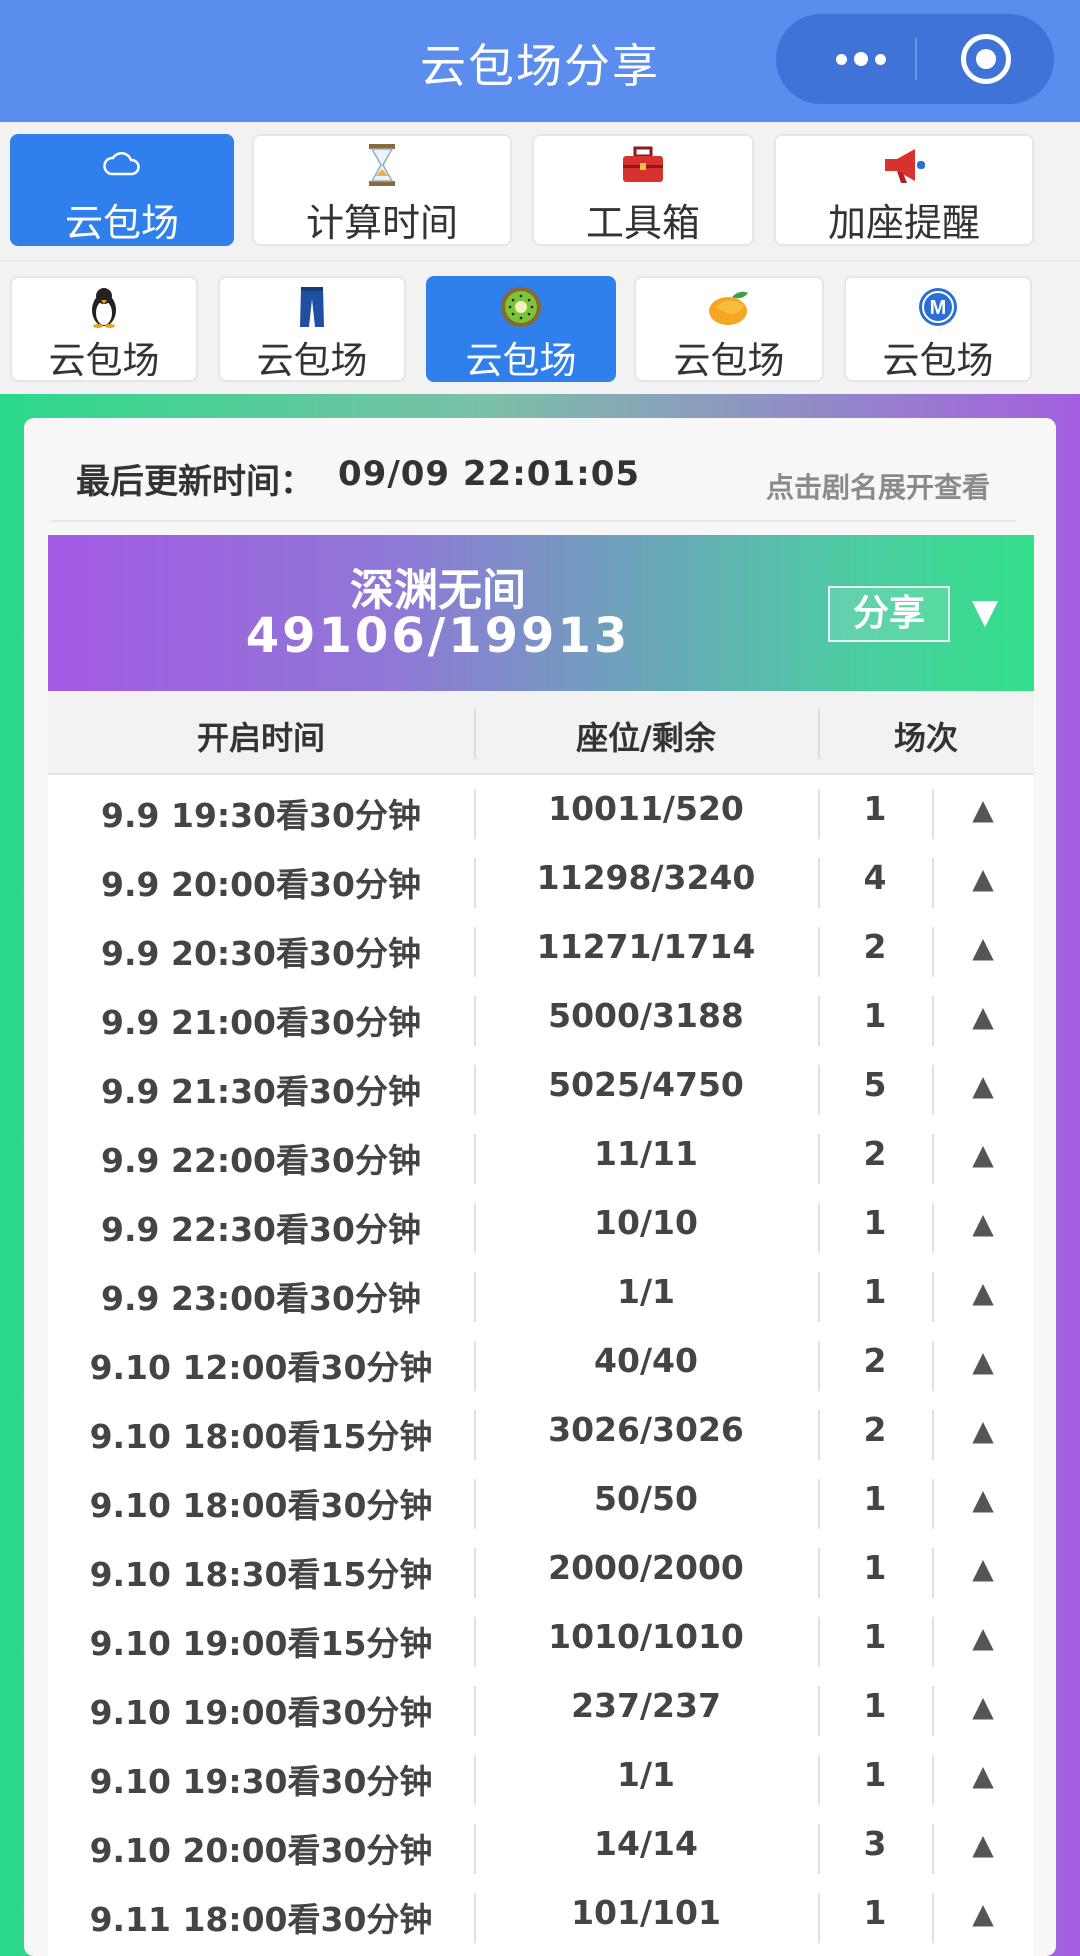  What do you see at coordinates (261, 1022) in the screenshot?
I see `session-time: 9.9 21:00看30分钟` at bounding box center [261, 1022].